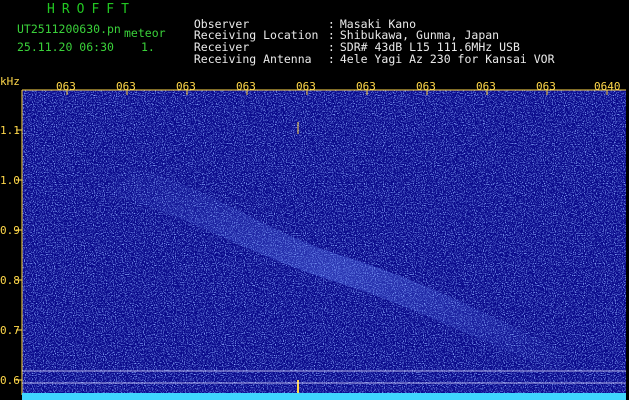 This screenshot has height=400, width=629. I want to click on image-filename: UT2511200630.pn, so click(69, 29).